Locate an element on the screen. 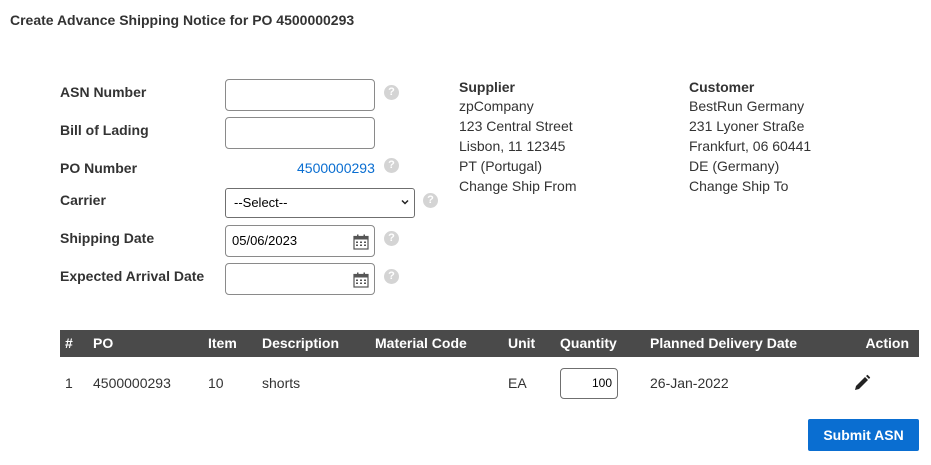 The image size is (931, 465). customer-heading: Customer is located at coordinates (722, 87).